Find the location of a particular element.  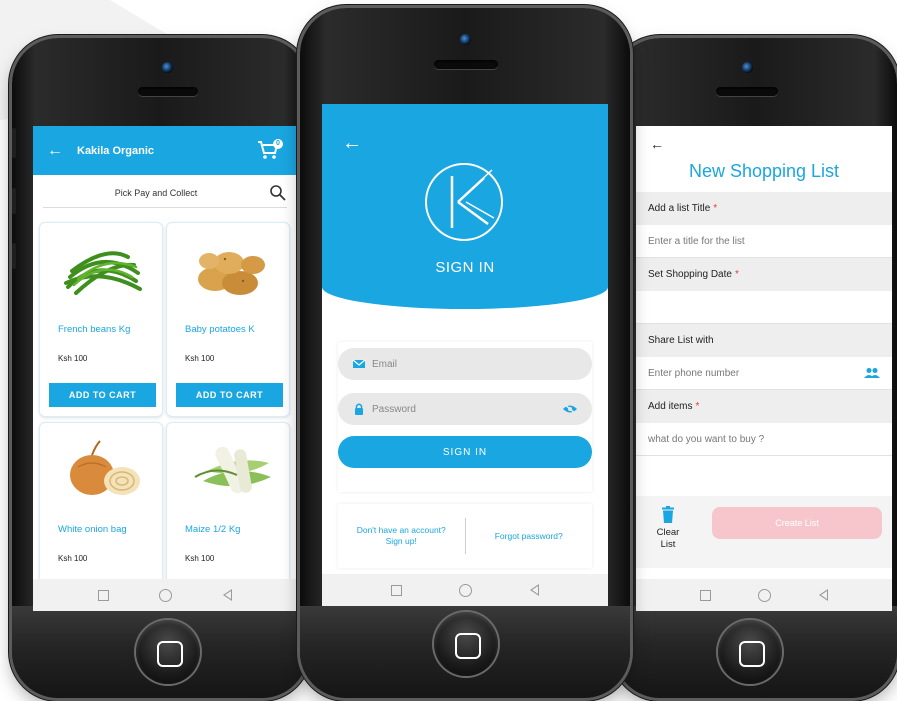

product-name: Baby potatoes K is located at coordinates (220, 329).